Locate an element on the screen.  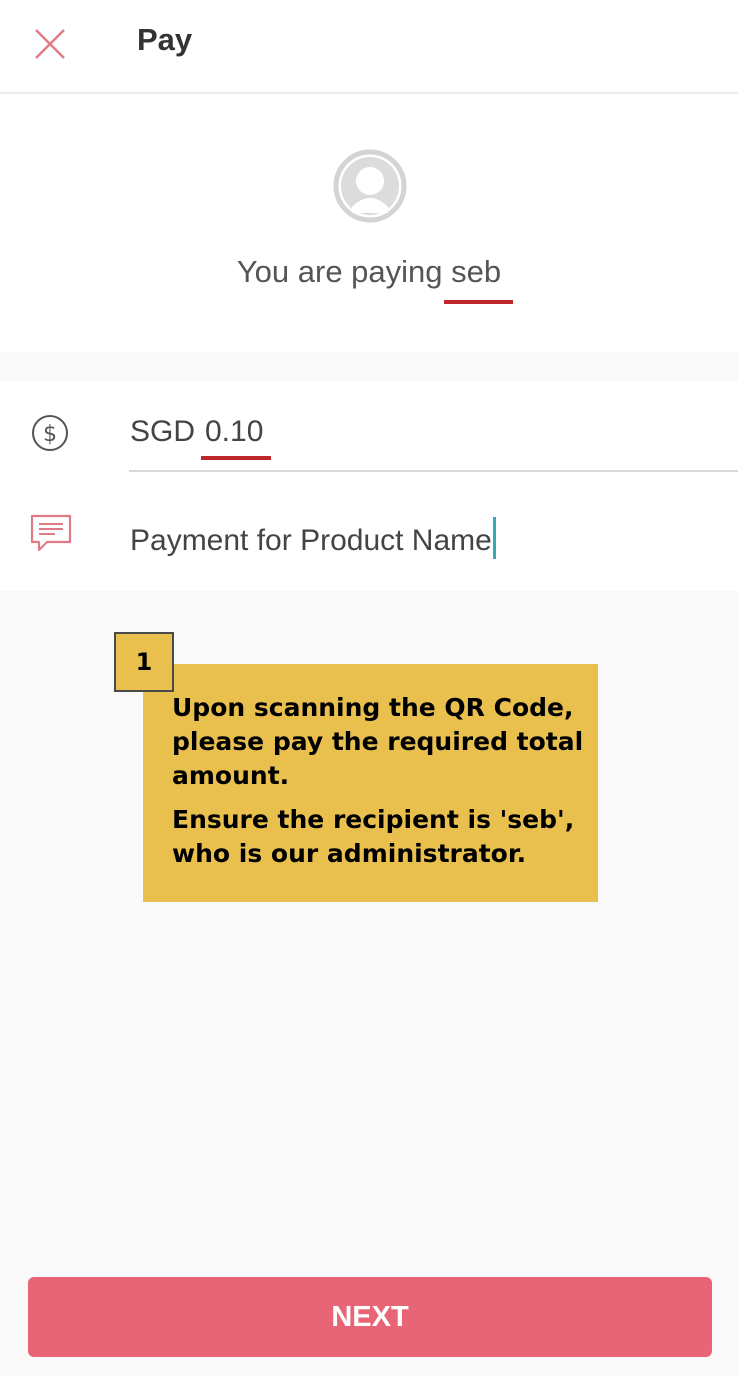
message-icon is located at coordinates (51, 533).